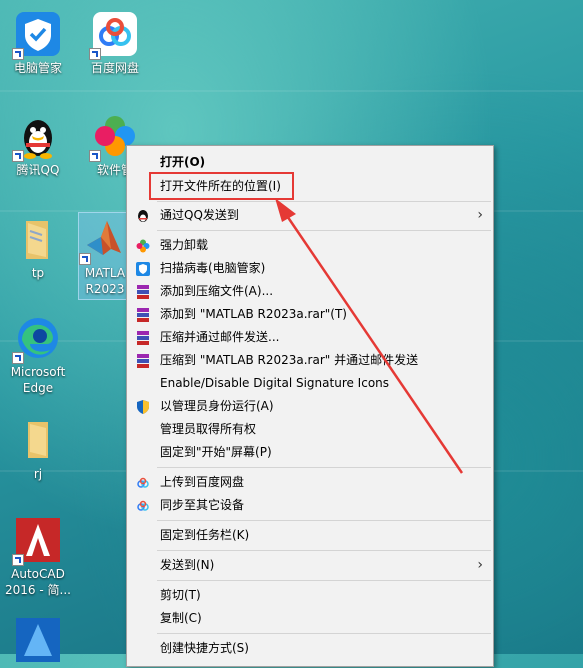 The width and height of the screenshot is (583, 668). Describe the element at coordinates (369, 336) in the screenshot. I see `annotation-arrow` at that location.